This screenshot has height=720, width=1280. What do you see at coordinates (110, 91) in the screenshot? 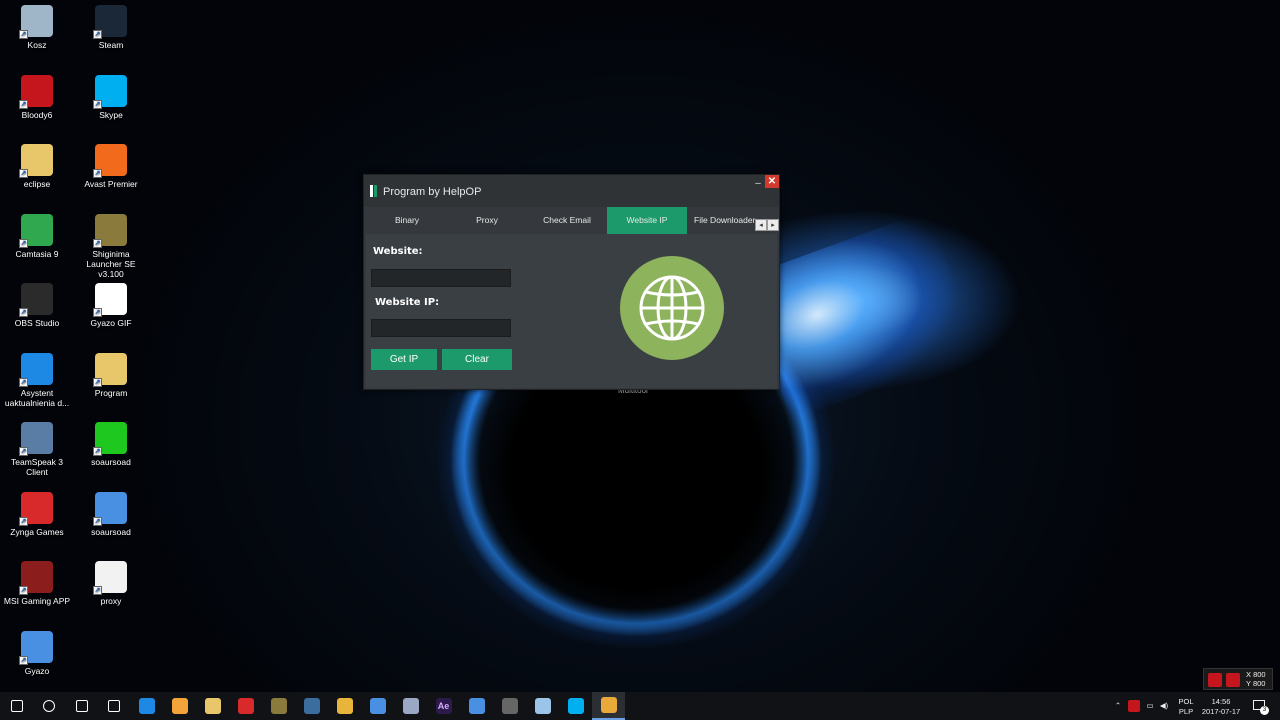
I see `skype-icon: ↗` at bounding box center [110, 91].